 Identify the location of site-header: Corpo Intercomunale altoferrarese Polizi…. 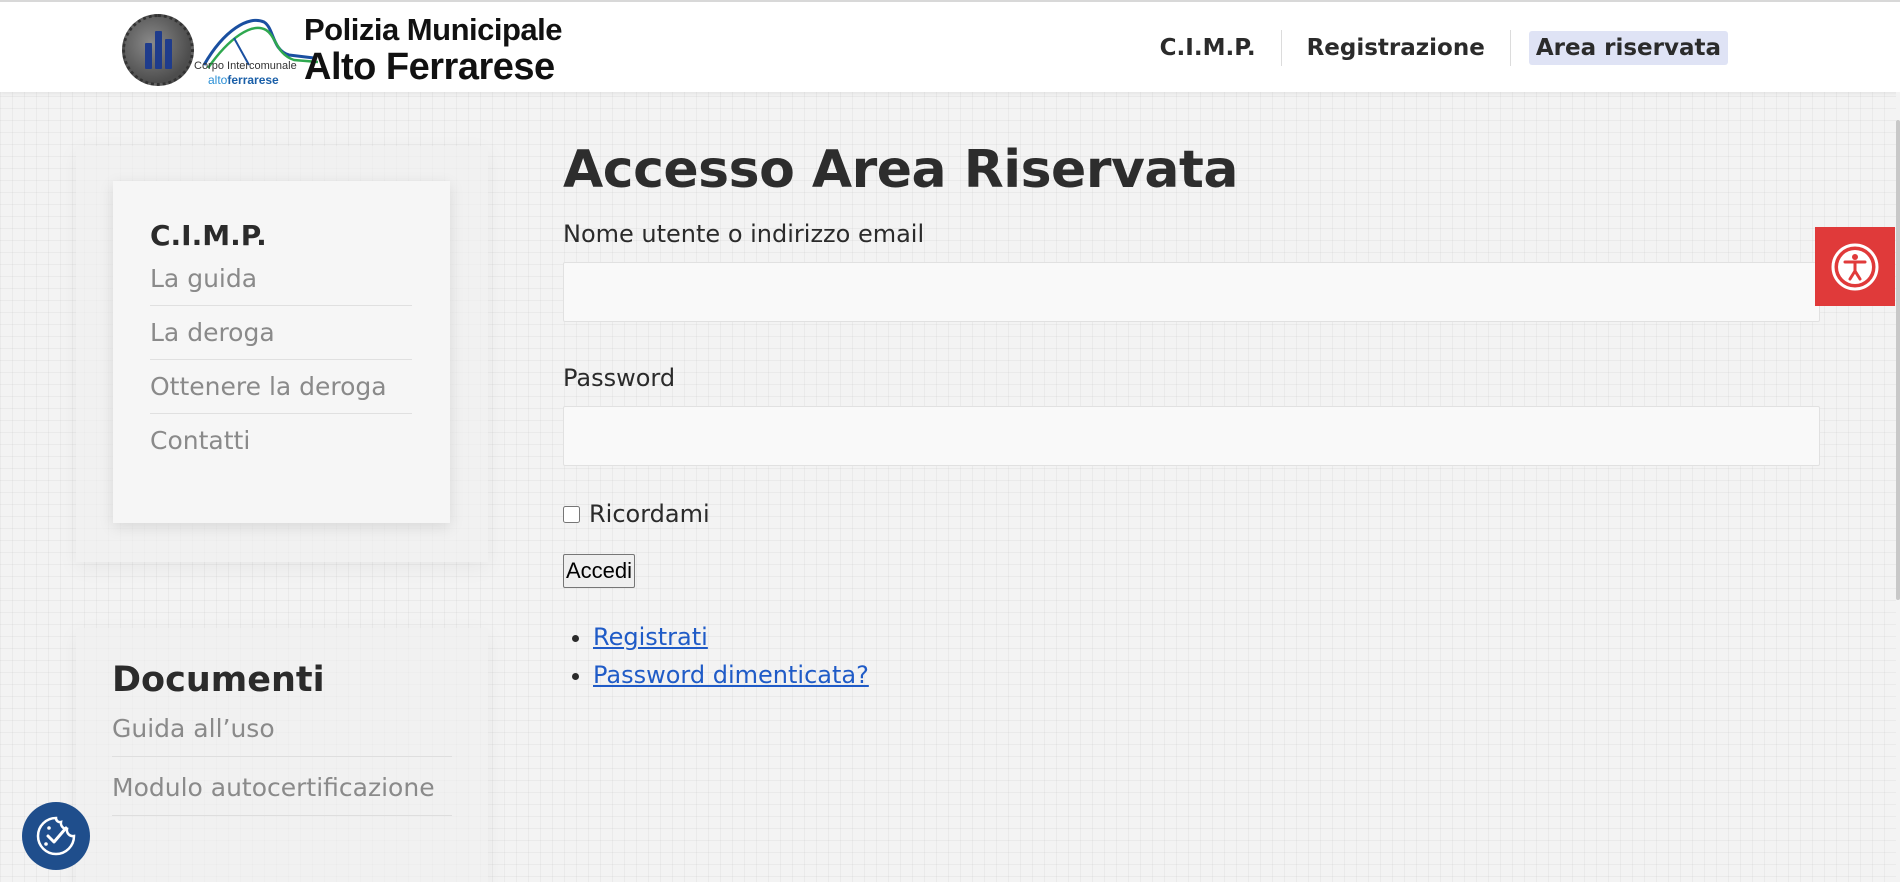
(950, 46).